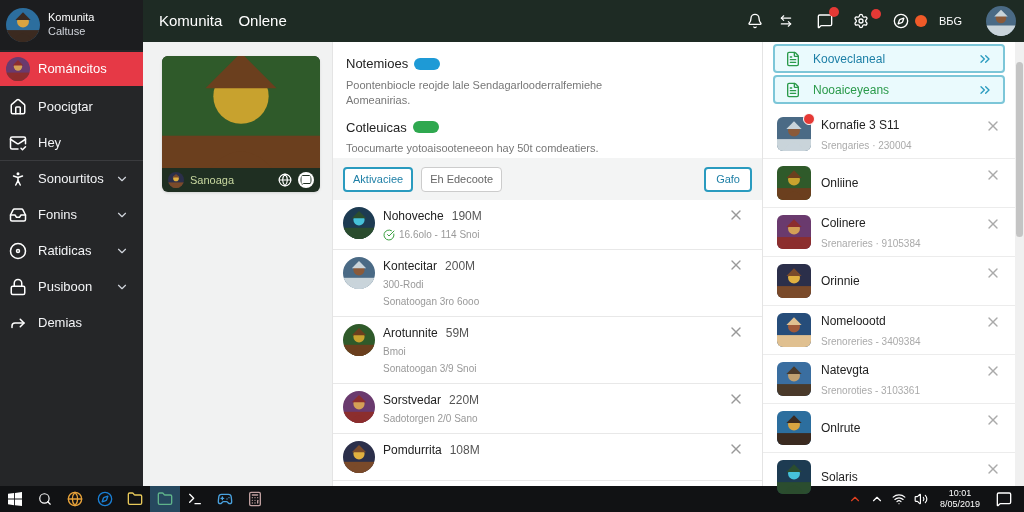 The width and height of the screenshot is (1024, 512). Describe the element at coordinates (844, 223) in the screenshot. I see `app-name: Colinere` at that location.